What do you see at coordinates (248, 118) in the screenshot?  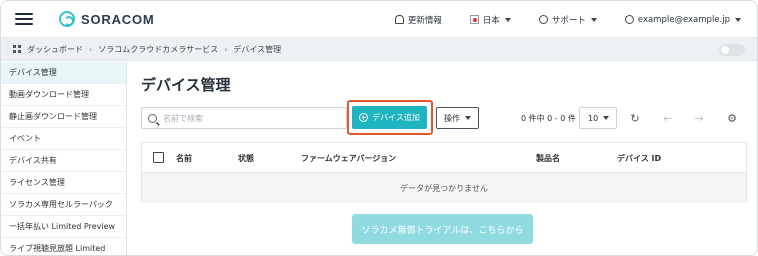 I see `search-input` at bounding box center [248, 118].